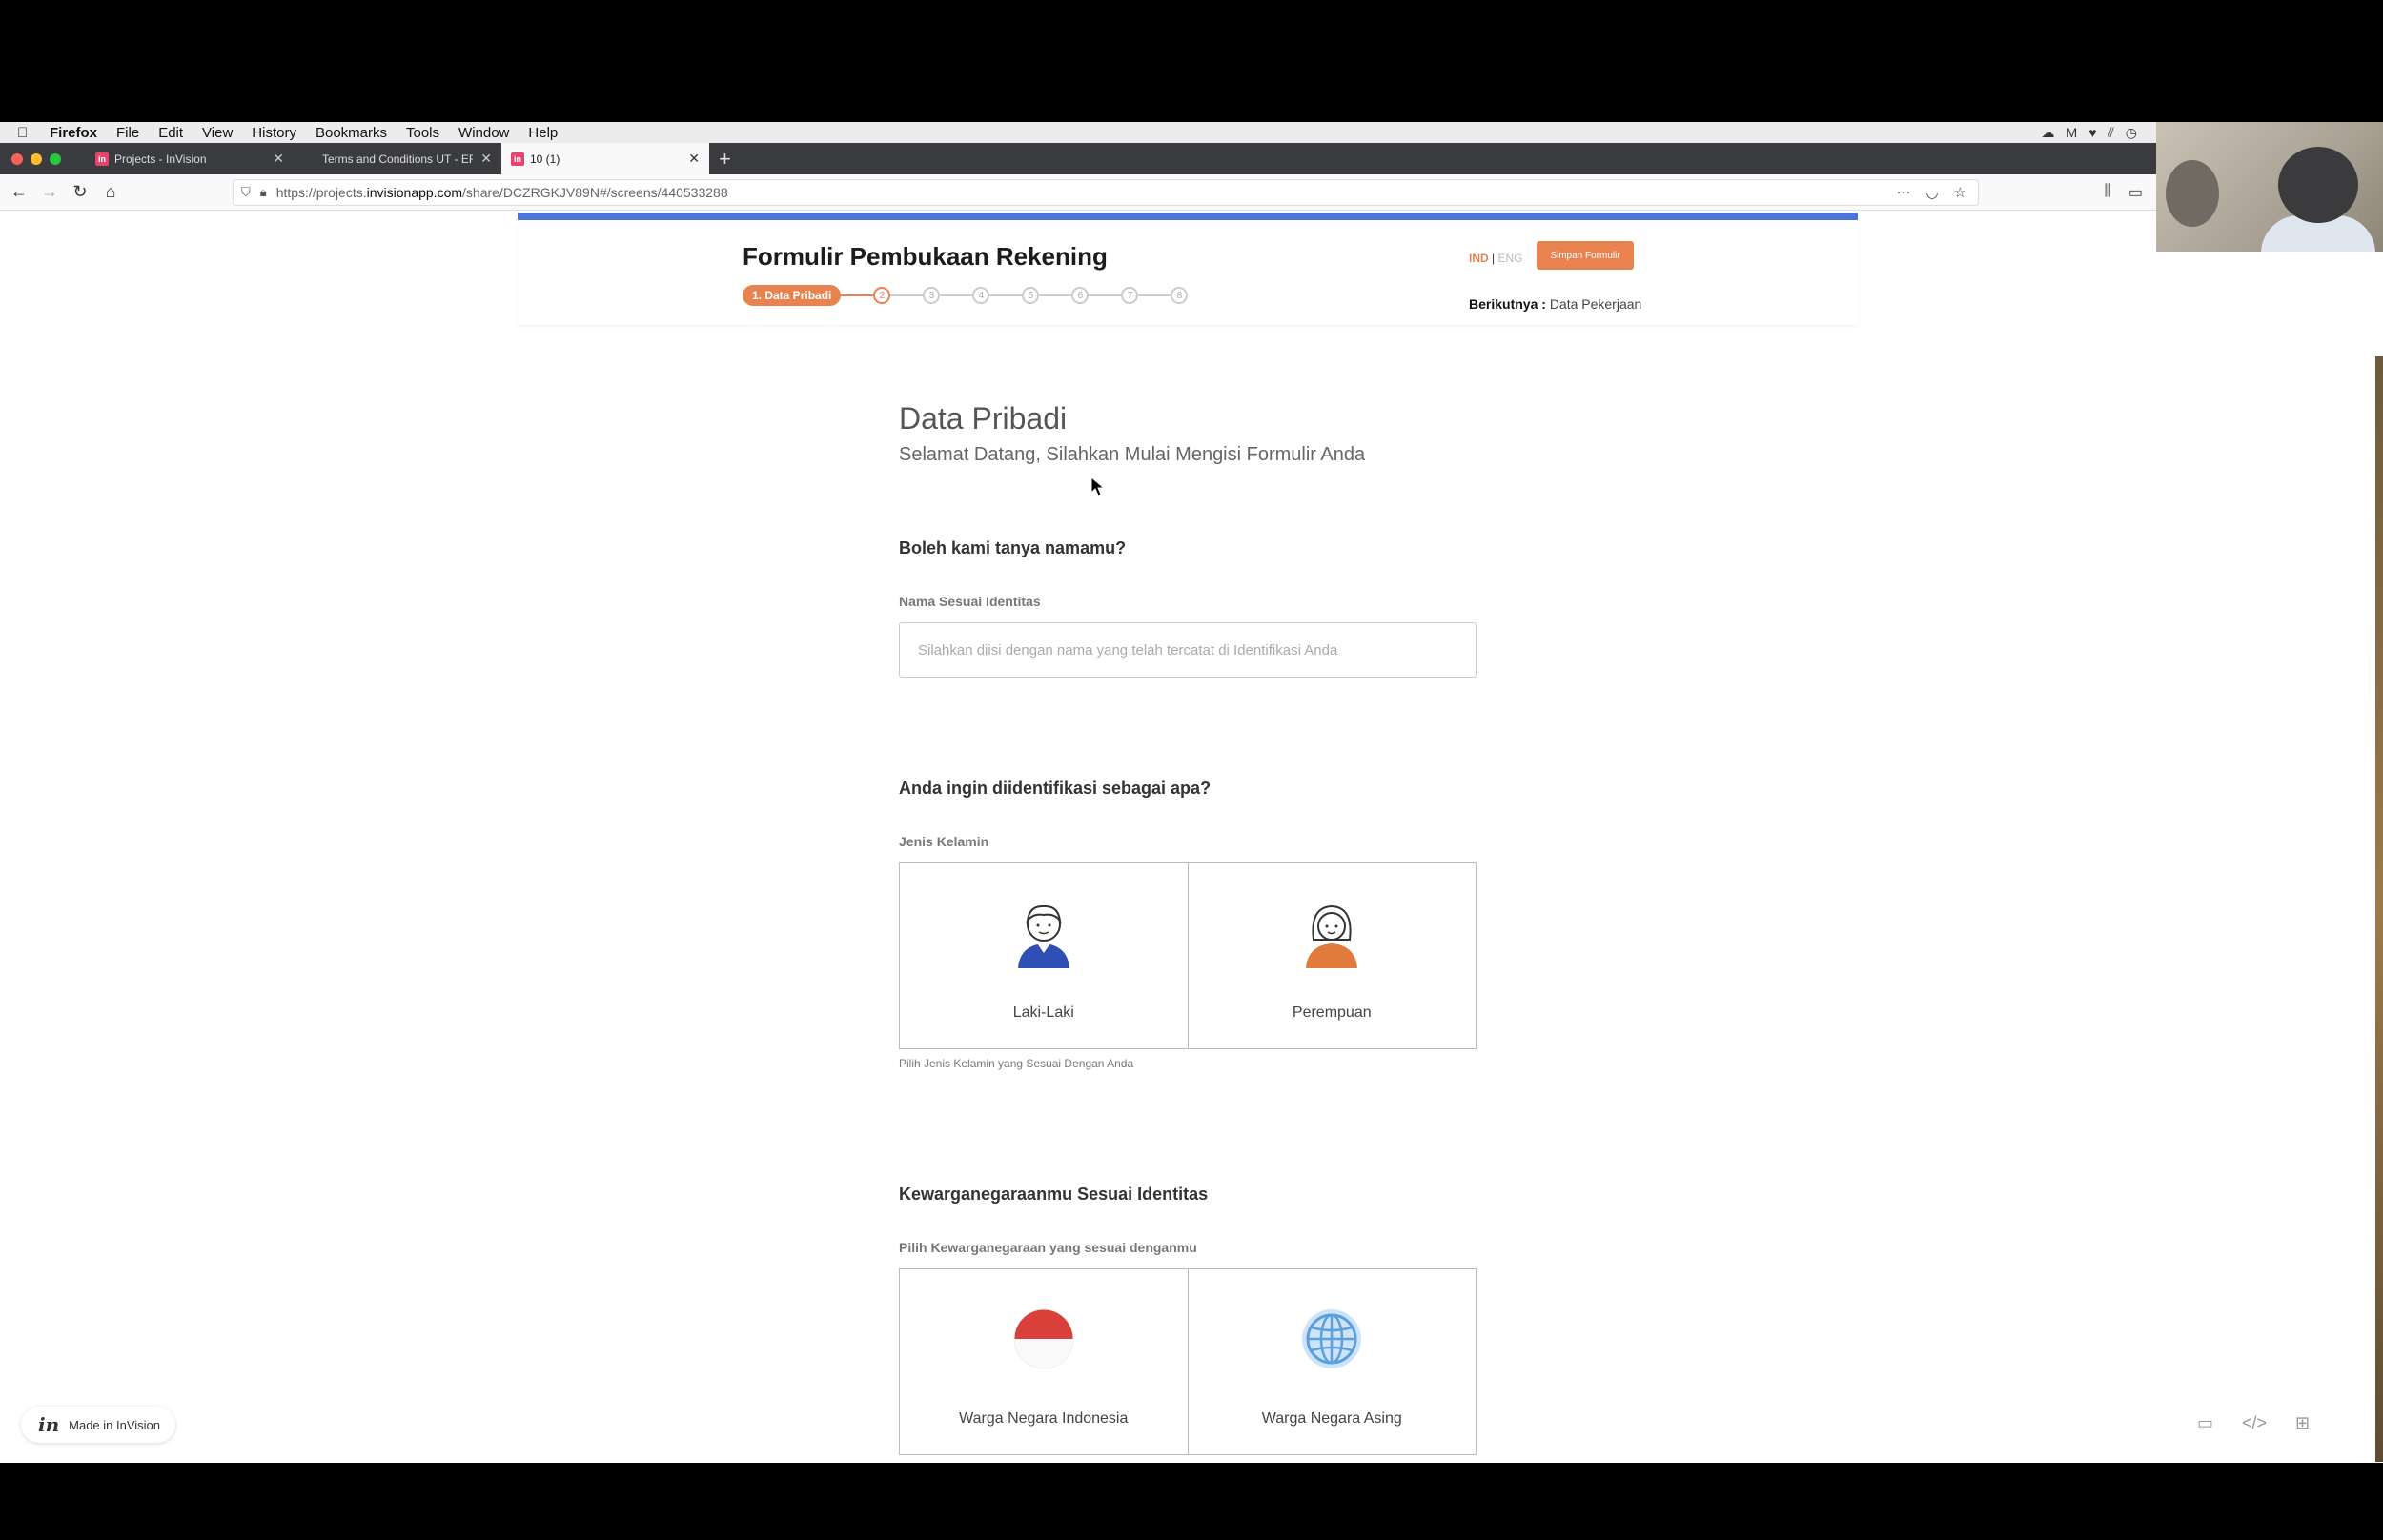 This screenshot has height=1540, width=2383. Describe the element at coordinates (1098, 486) in the screenshot. I see `mouse-cursor-icon` at that location.